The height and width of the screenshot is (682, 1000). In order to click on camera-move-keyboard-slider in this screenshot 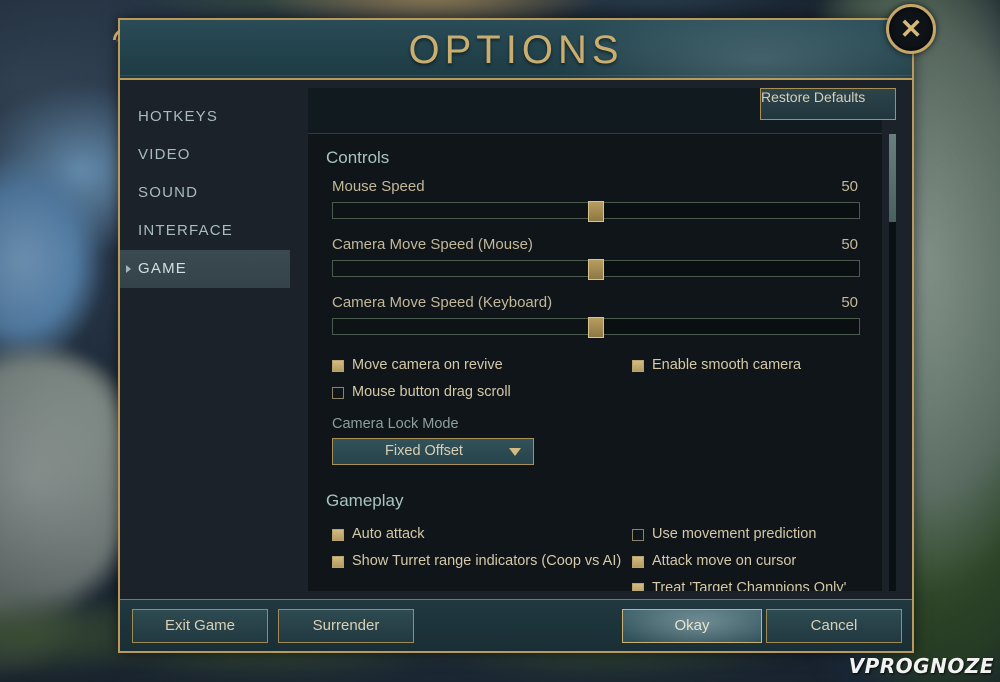, I will do `click(596, 327)`.